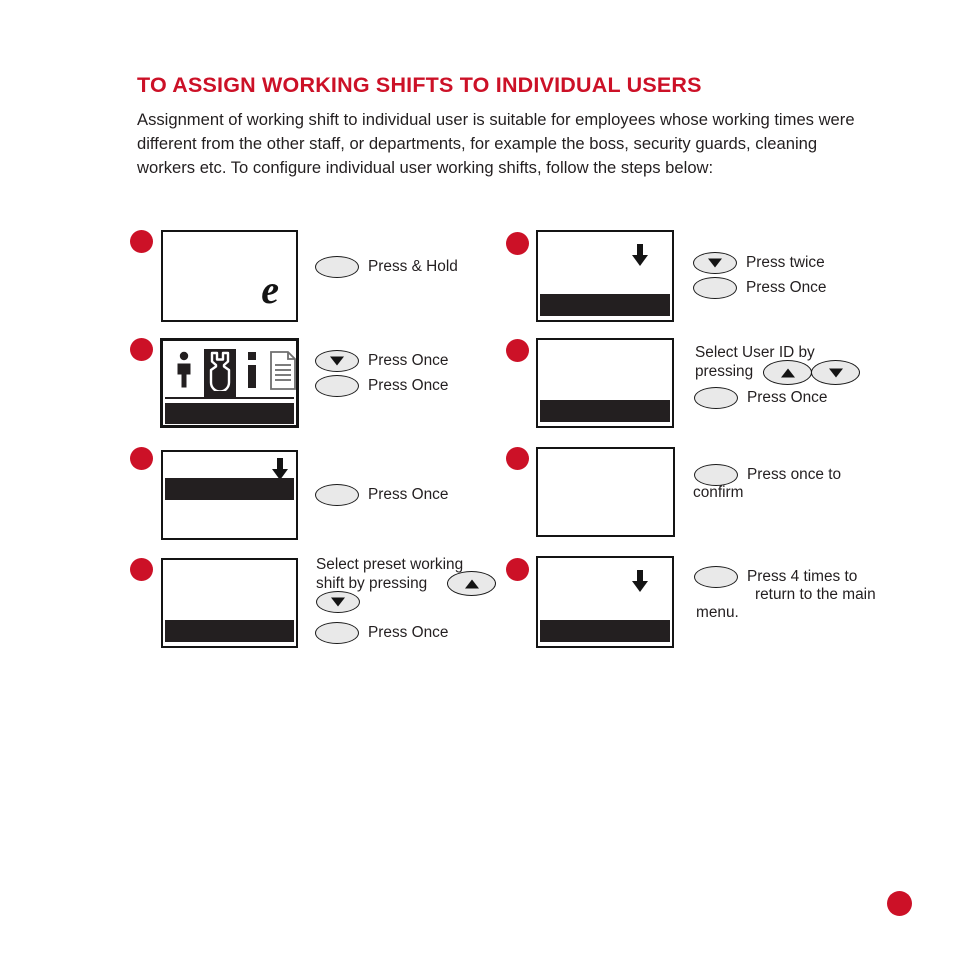 This screenshot has height=954, width=954. What do you see at coordinates (184, 373) in the screenshot?
I see `user-icon` at bounding box center [184, 373].